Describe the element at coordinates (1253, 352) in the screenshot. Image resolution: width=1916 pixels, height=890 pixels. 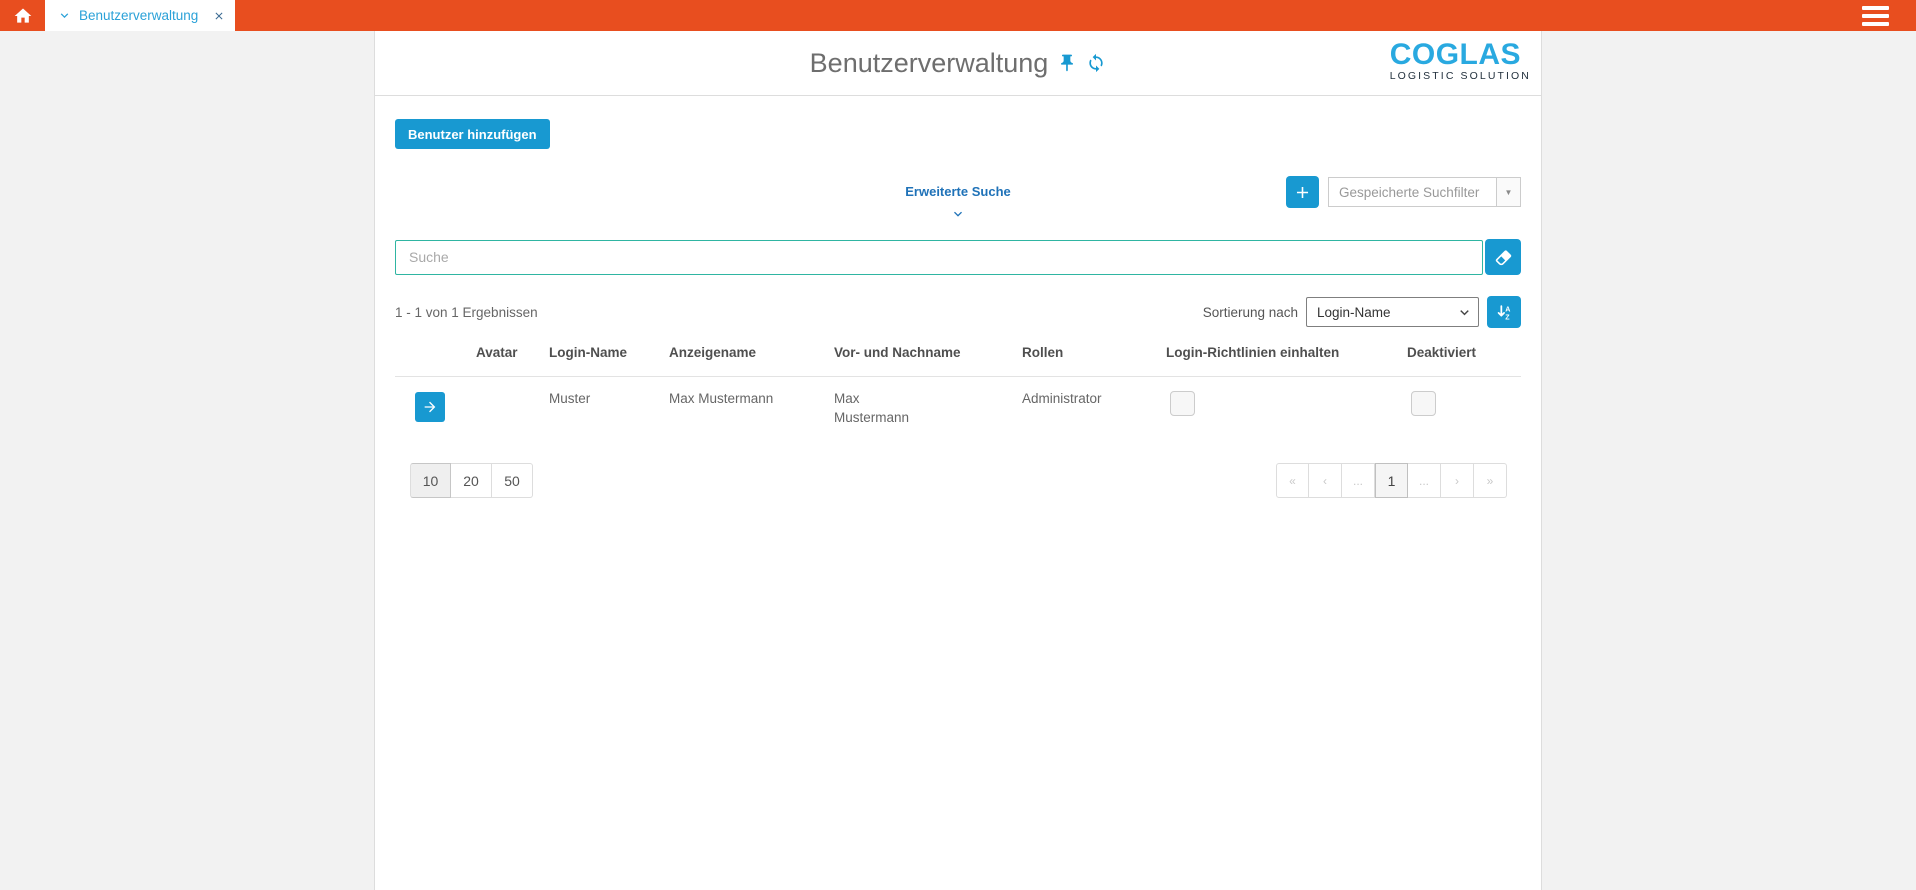
I see `column-header-login-richtlinien: Login-Richtlinien einhalten` at that location.